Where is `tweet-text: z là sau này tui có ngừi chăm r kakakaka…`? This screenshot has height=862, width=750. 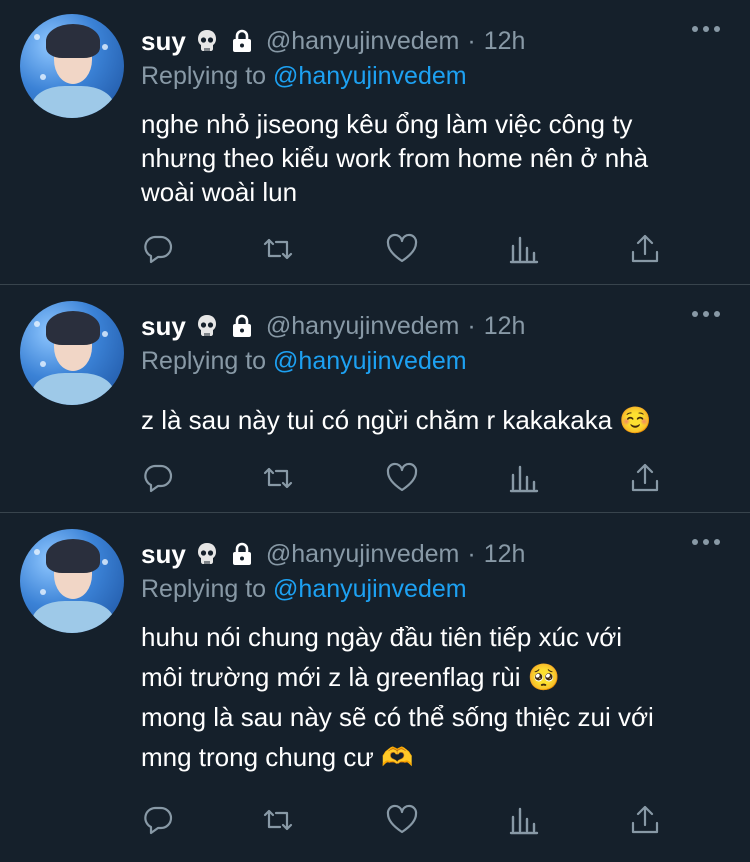
tweet-text: z là sau này tui có ngừi chăm r kakakaka… is located at coordinates (396, 420).